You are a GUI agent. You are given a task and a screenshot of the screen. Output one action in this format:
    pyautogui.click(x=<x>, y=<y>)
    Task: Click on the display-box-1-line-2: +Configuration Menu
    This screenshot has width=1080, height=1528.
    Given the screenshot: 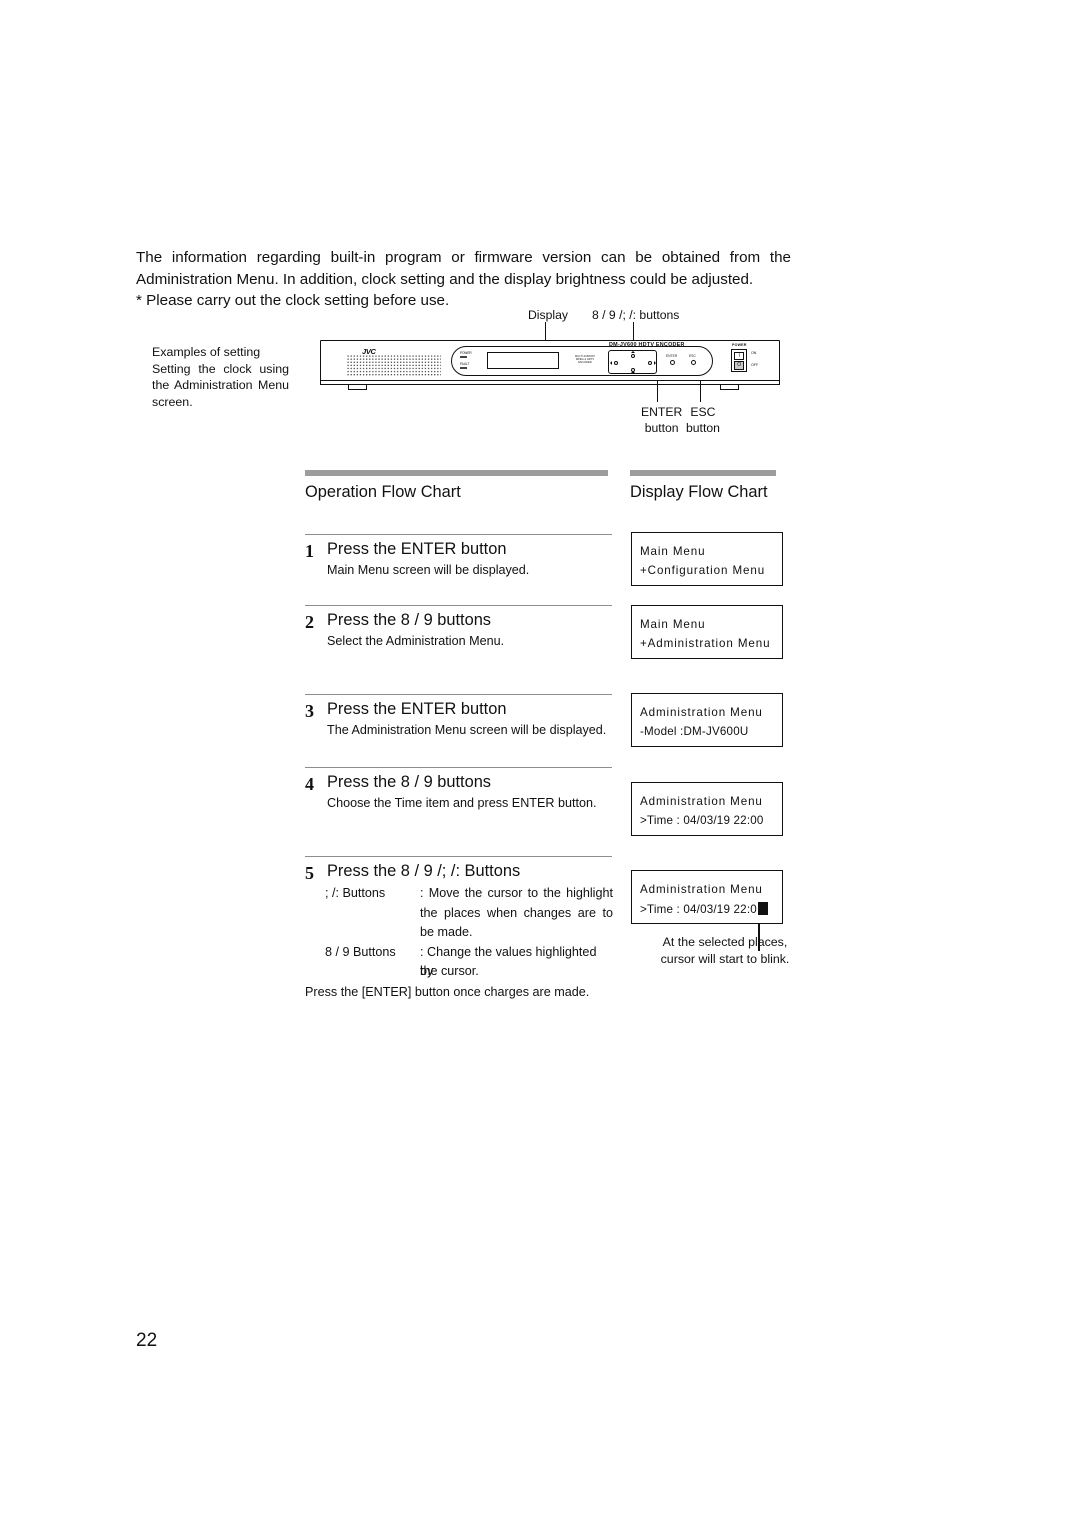 What is the action you would take?
    pyautogui.click(x=703, y=570)
    